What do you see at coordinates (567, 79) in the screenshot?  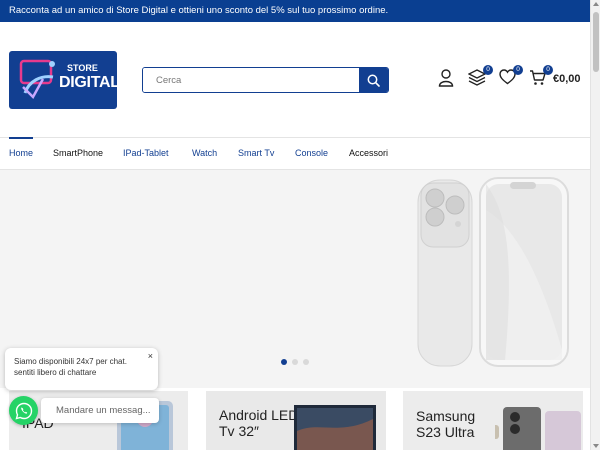 I see `cart-total: €0,00` at bounding box center [567, 79].